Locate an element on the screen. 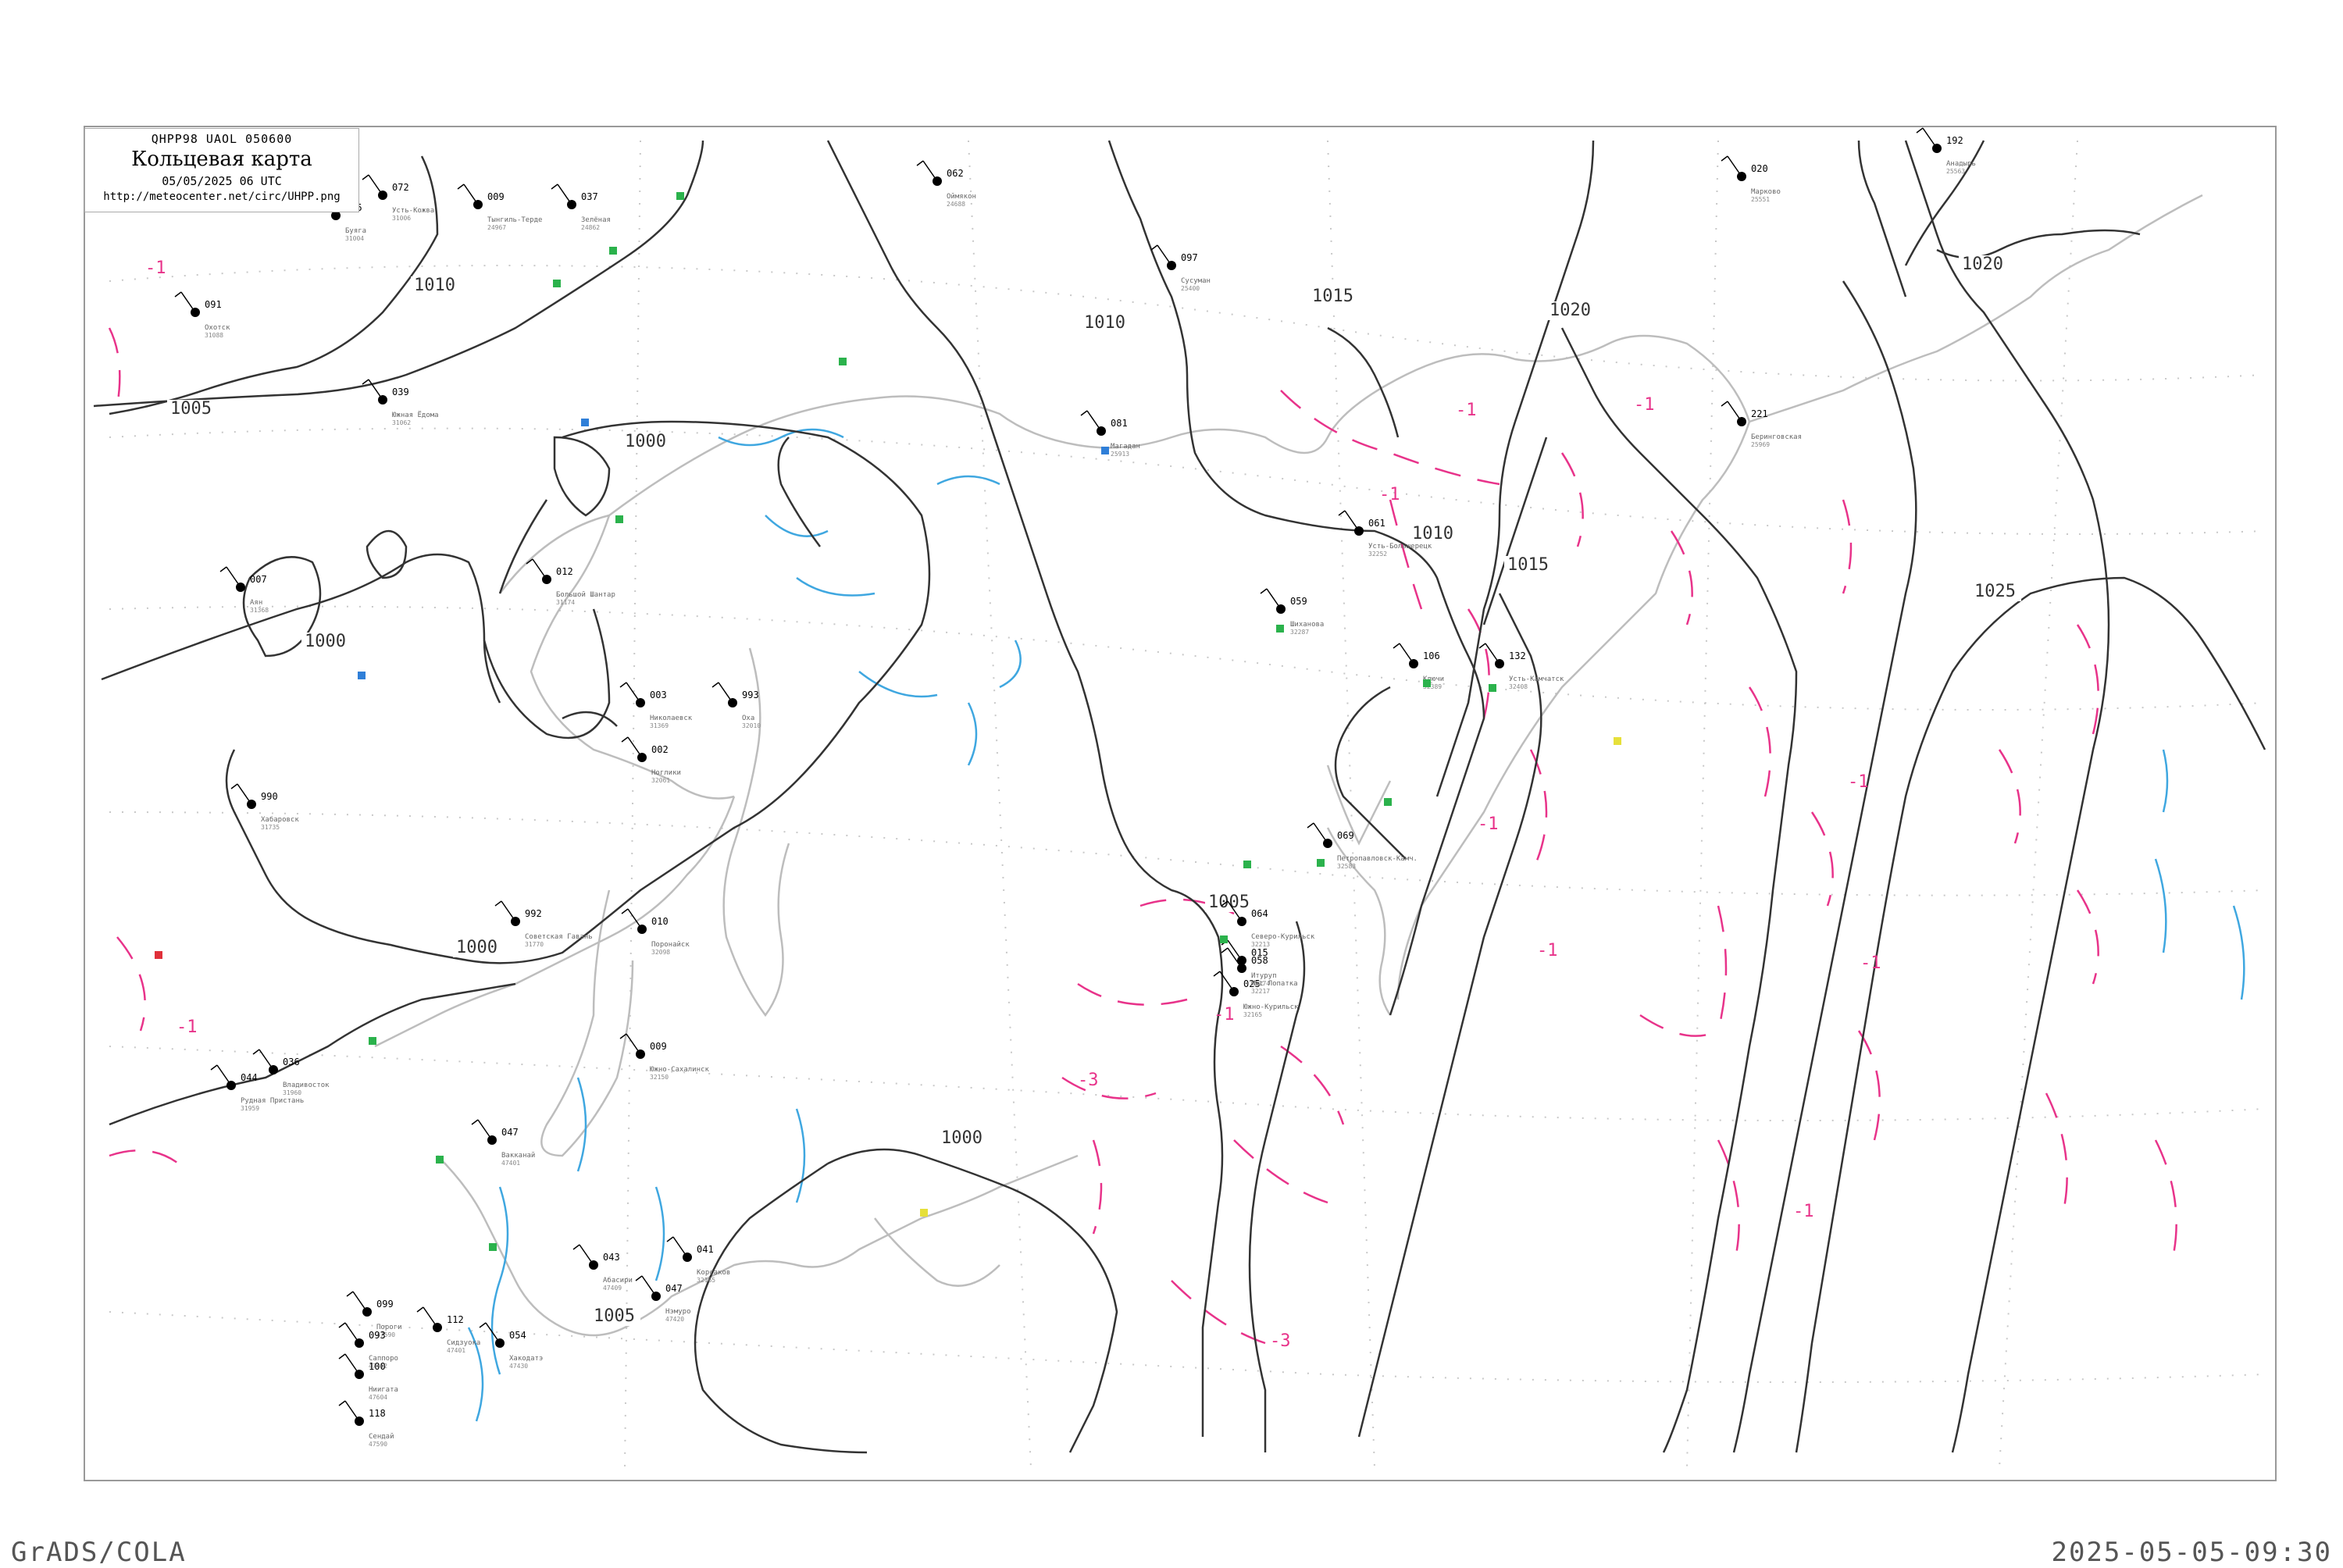 Image resolution: width=2343 pixels, height=1568 pixels. station-pressure: 054 is located at coordinates (517, 1335).